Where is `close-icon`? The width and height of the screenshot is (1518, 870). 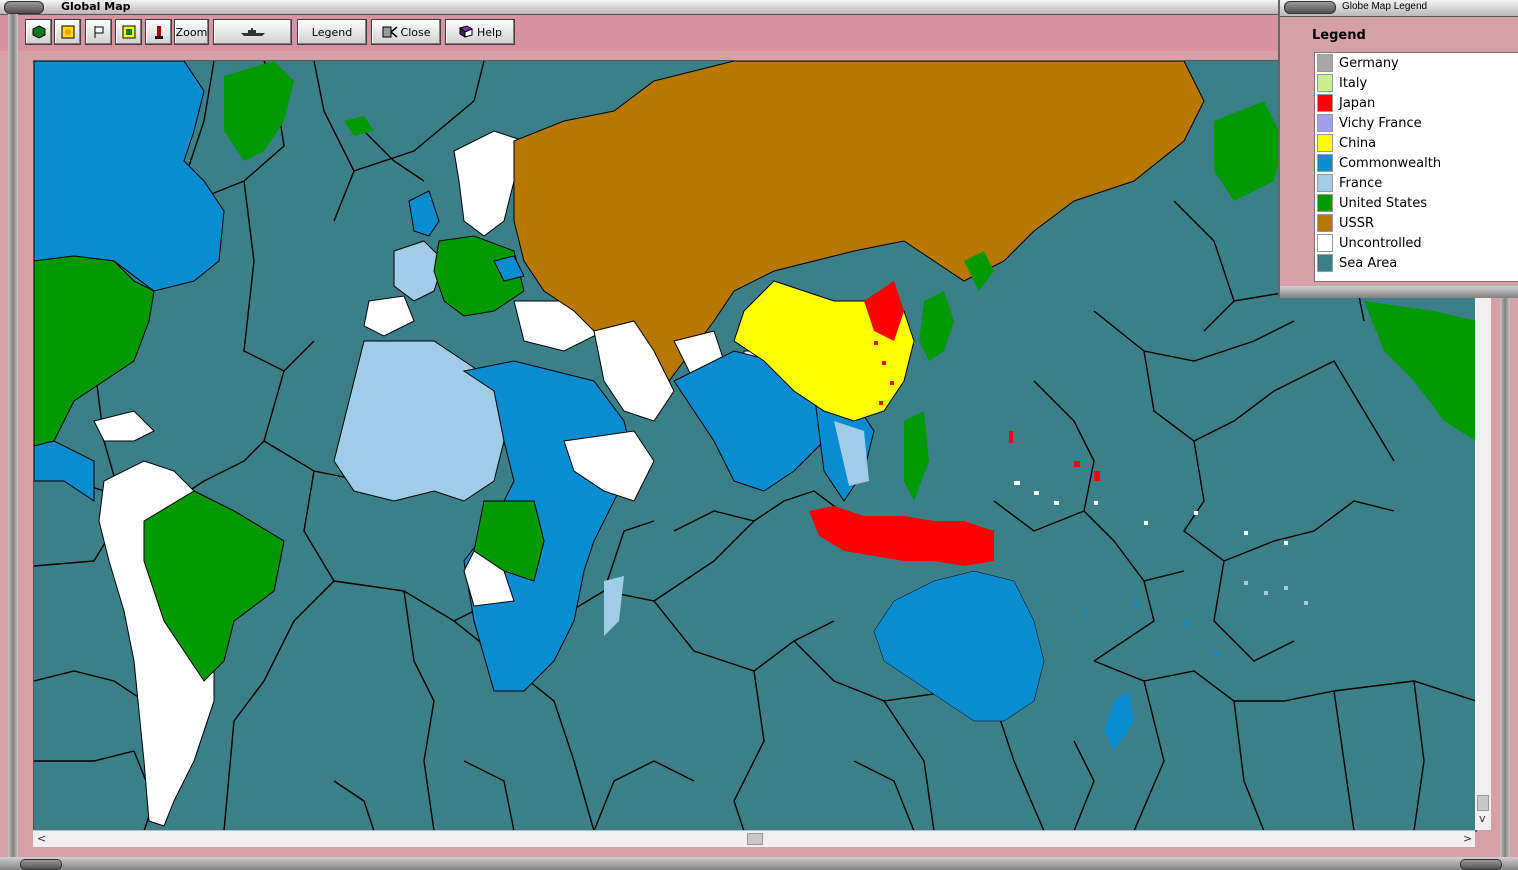 close-icon is located at coordinates (390, 32).